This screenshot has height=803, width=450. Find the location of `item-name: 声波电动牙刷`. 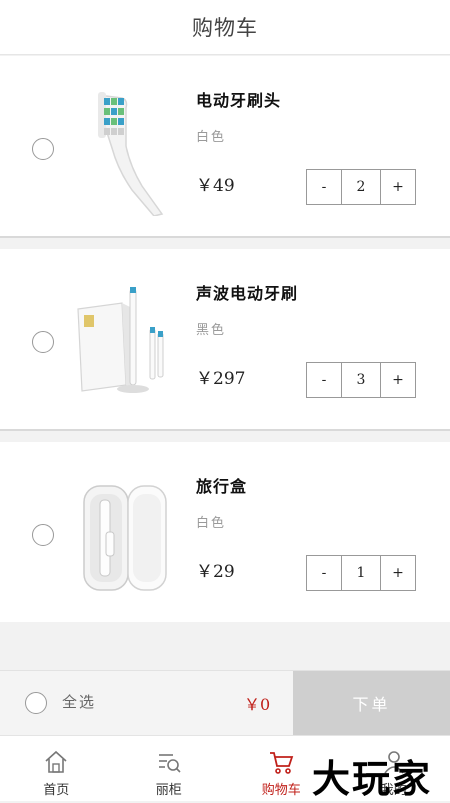

item-name: 声波电动牙刷 is located at coordinates (247, 292).